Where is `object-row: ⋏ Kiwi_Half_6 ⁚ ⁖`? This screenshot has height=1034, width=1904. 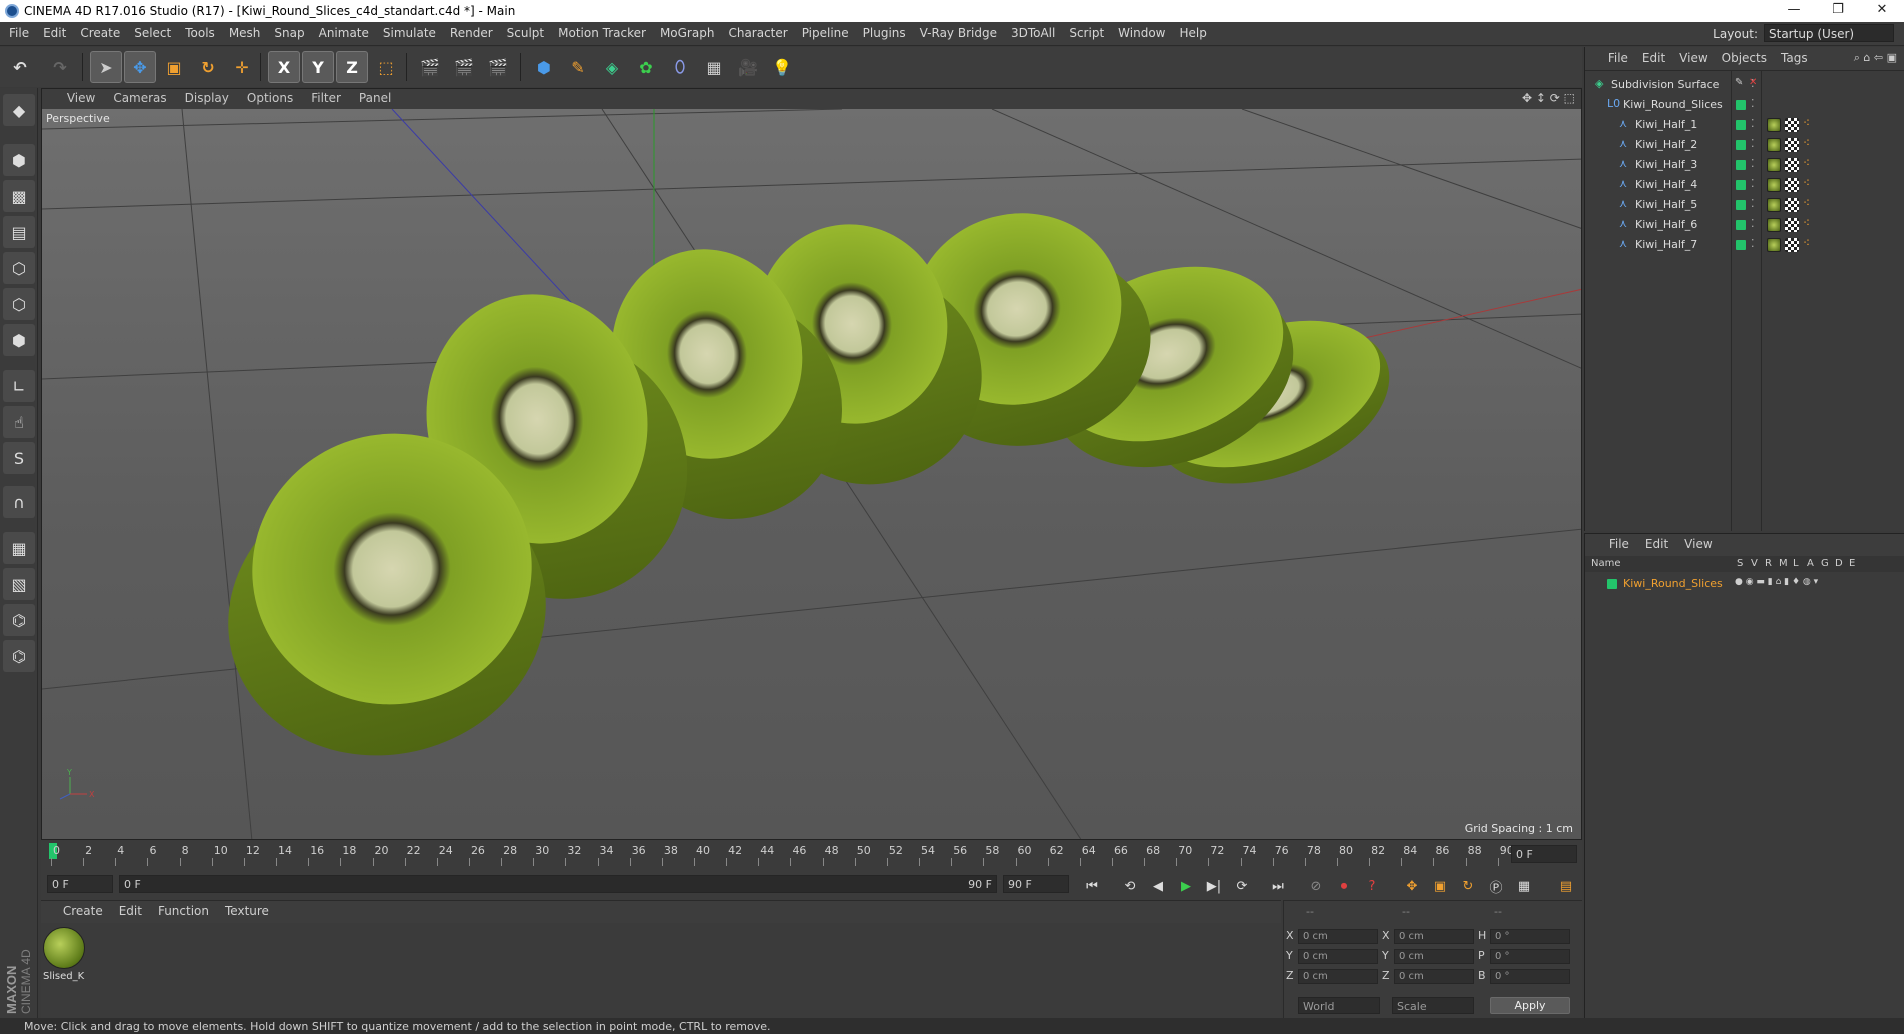
object-row: ⋏ Kiwi_Half_6 ⁚ ⁖ is located at coordinates (1744, 225).